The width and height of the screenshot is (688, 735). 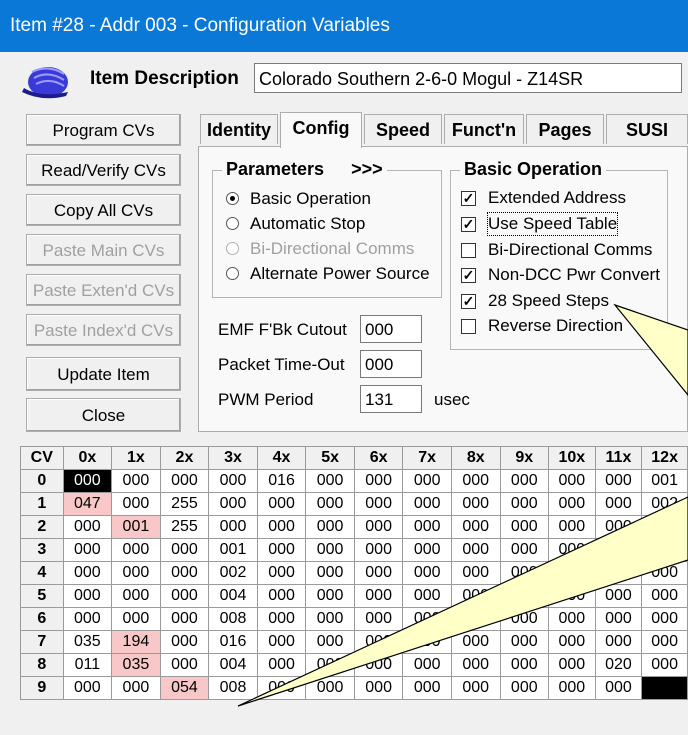 I want to click on radio-basic-operation, so click(x=232, y=198).